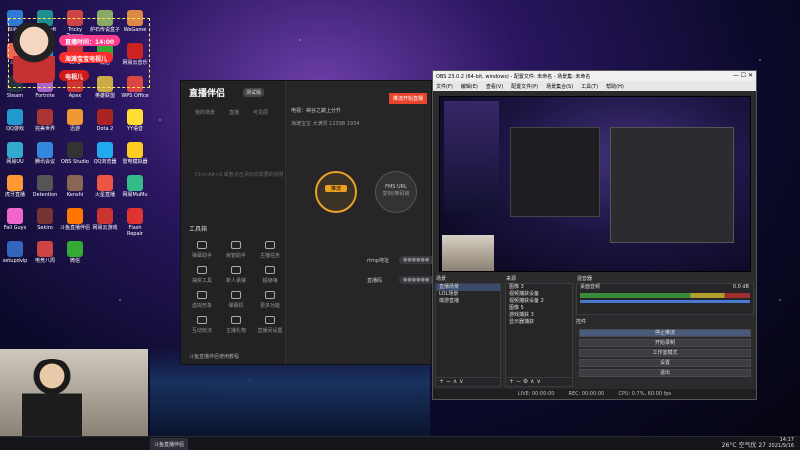 The height and width of the screenshot is (450, 800). I want to click on control-button: 设置, so click(665, 363).